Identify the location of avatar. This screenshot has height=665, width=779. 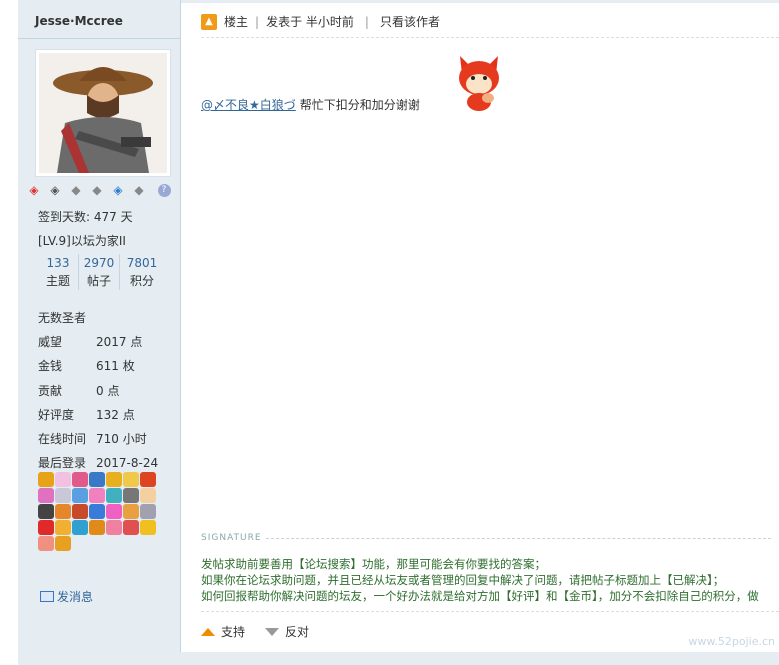
(103, 113).